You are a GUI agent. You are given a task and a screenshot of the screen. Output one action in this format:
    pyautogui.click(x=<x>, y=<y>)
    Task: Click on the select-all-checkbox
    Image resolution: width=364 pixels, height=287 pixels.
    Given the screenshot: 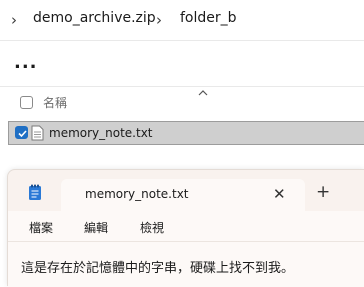 What is the action you would take?
    pyautogui.click(x=26, y=102)
    